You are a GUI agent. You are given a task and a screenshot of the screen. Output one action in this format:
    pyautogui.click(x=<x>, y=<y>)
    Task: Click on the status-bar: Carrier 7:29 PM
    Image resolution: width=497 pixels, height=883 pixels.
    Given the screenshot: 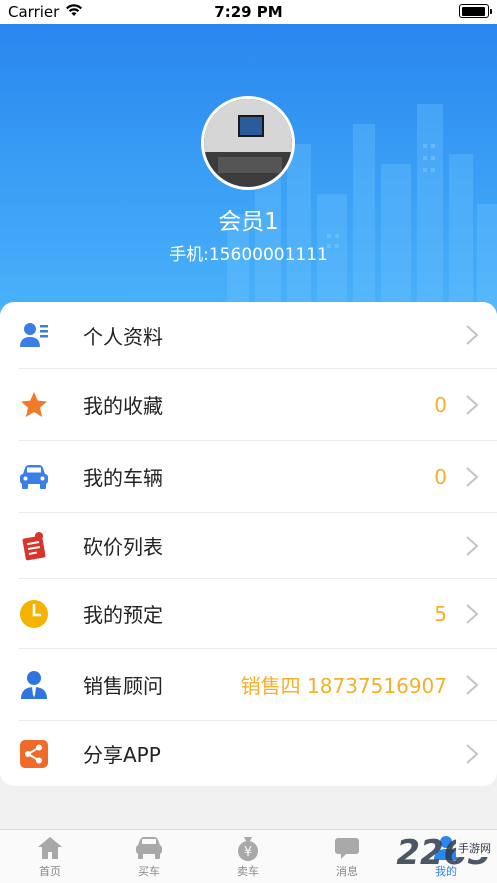 What is the action you would take?
    pyautogui.click(x=248, y=12)
    